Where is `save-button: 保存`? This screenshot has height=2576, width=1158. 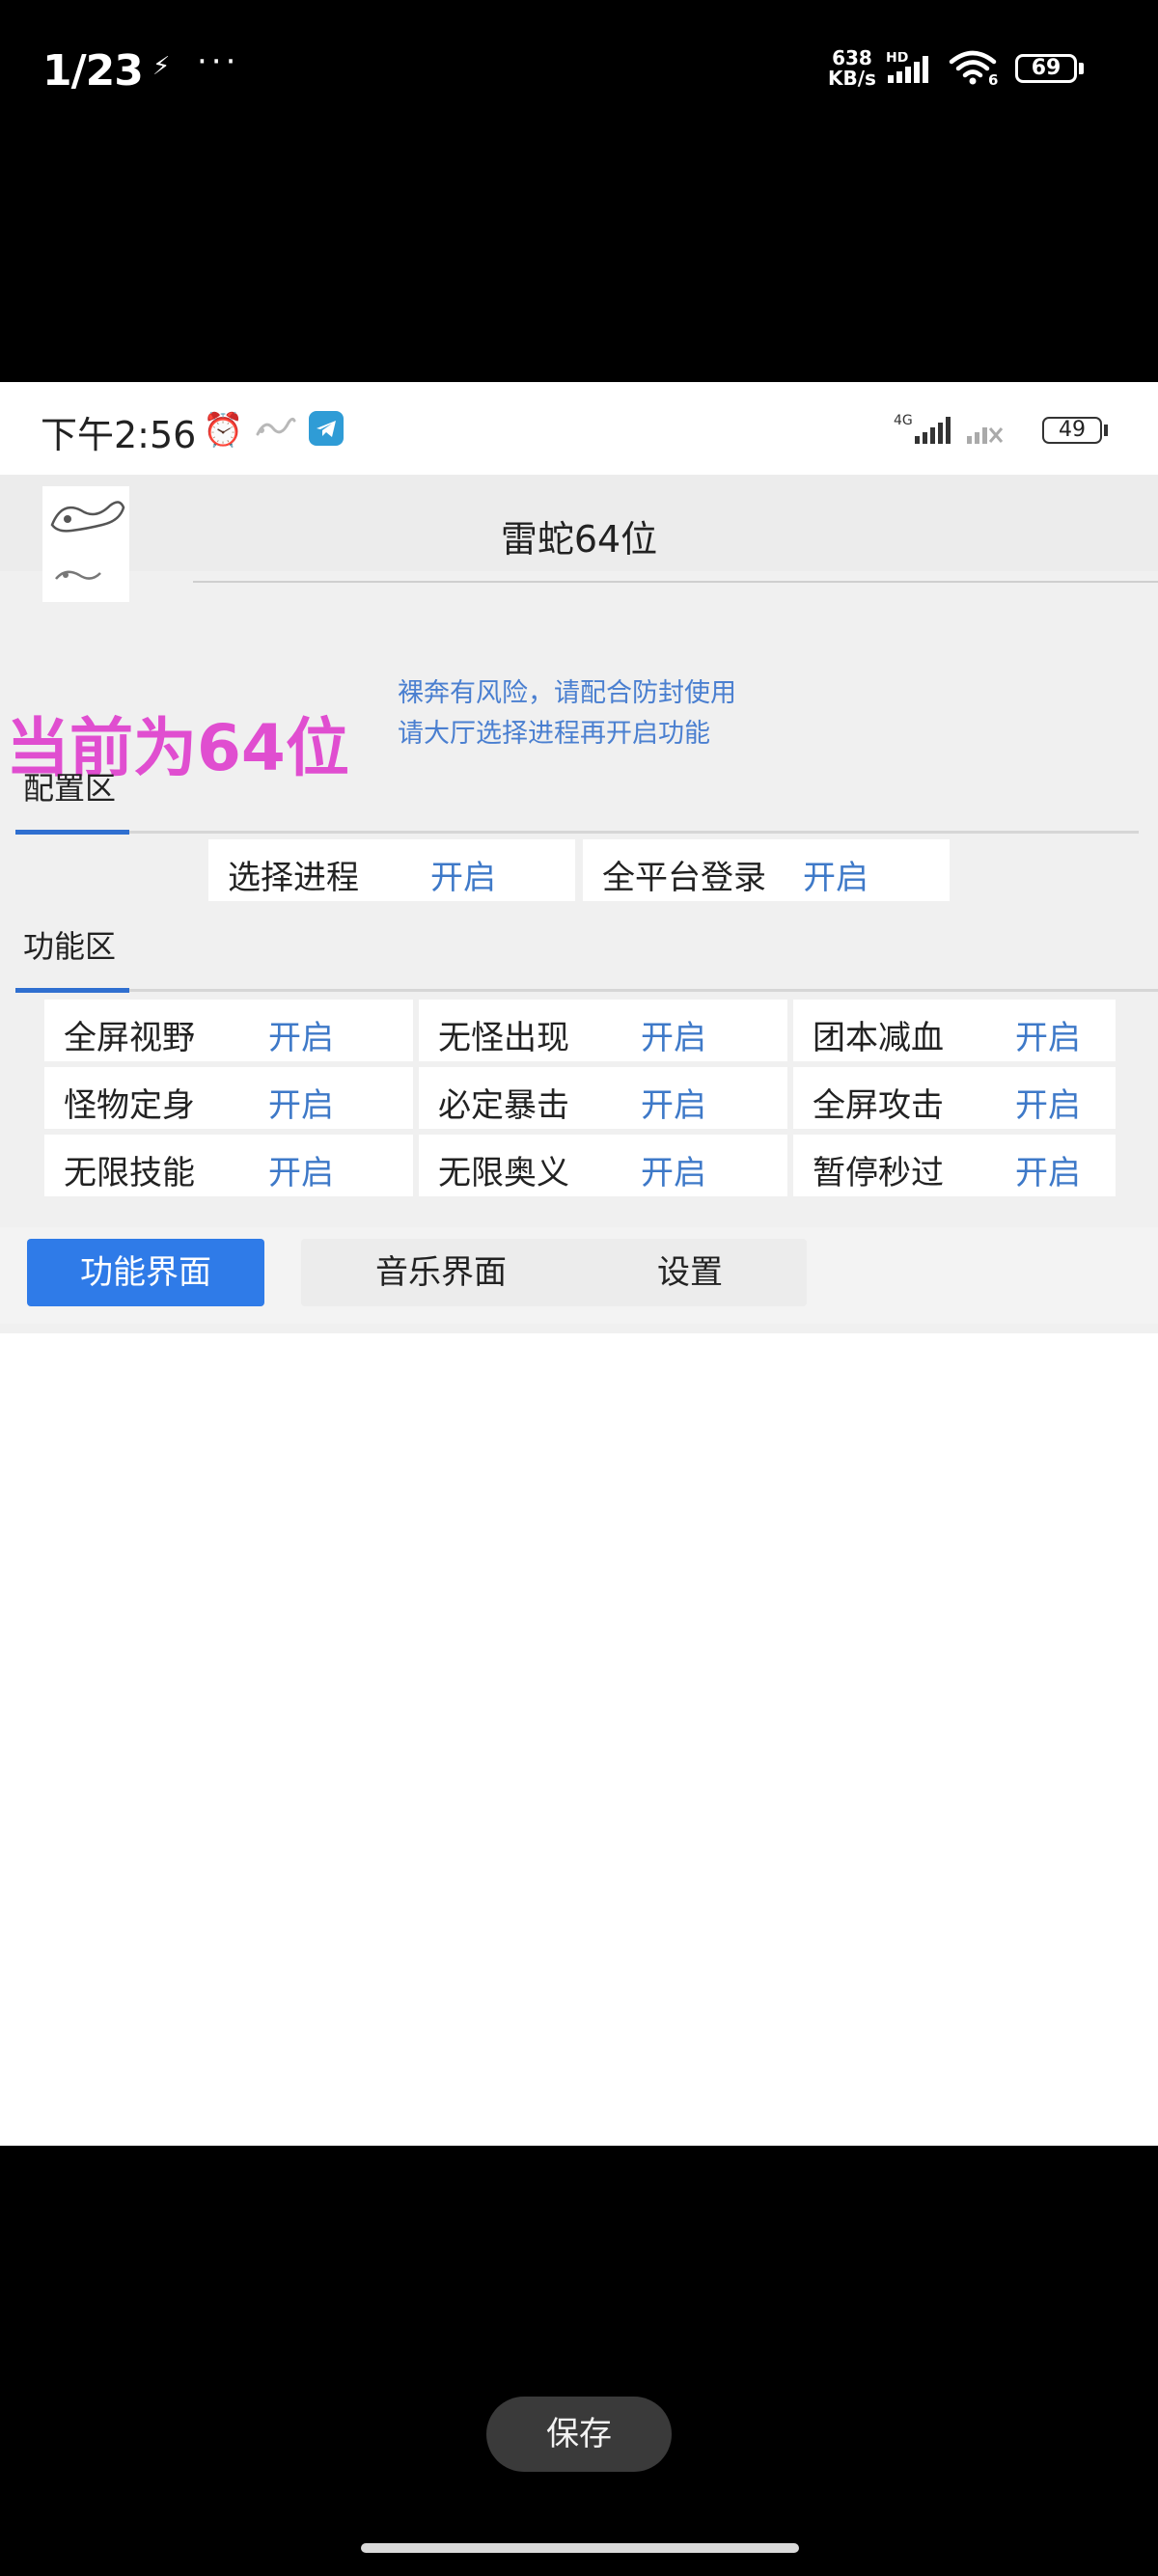 save-button: 保存 is located at coordinates (579, 2435).